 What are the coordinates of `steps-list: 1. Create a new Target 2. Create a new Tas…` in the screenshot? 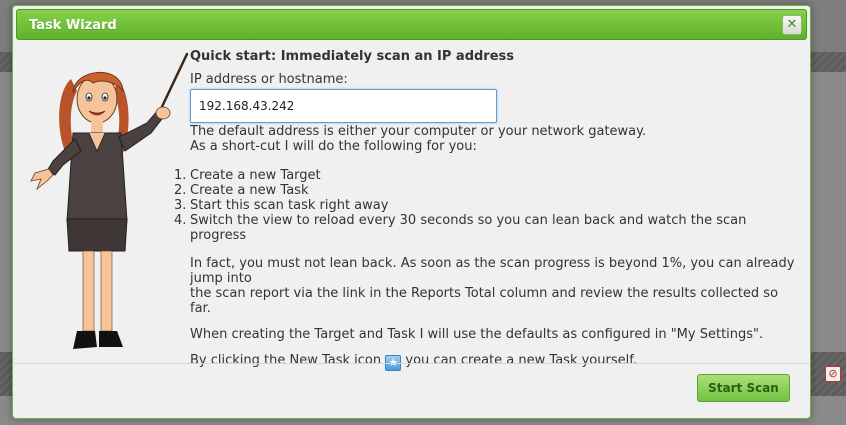 It's located at (487, 205).